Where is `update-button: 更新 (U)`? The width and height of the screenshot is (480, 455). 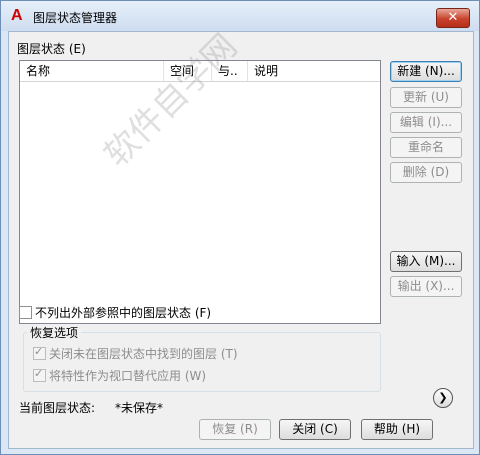
update-button: 更新 (U) is located at coordinates (426, 97).